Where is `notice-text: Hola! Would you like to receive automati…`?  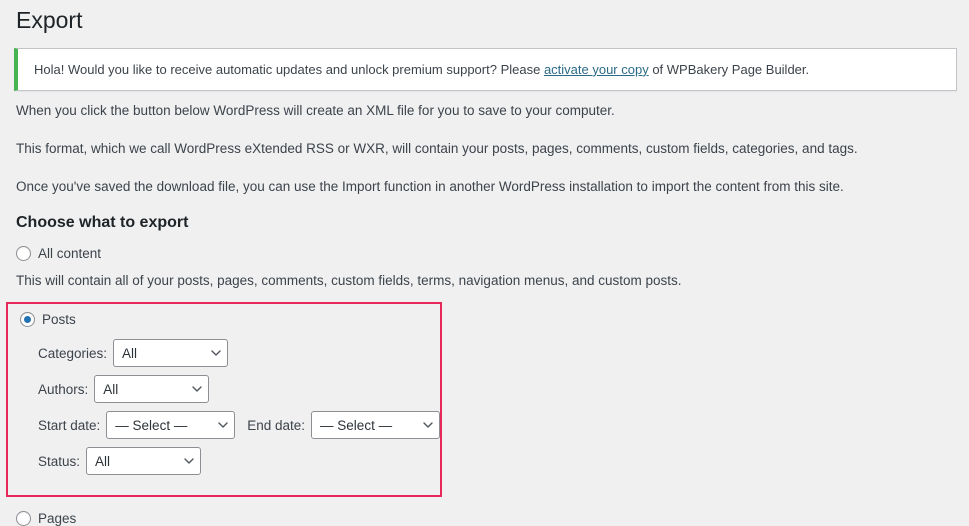
notice-text: Hola! Would you like to receive automati… is located at coordinates (487, 70).